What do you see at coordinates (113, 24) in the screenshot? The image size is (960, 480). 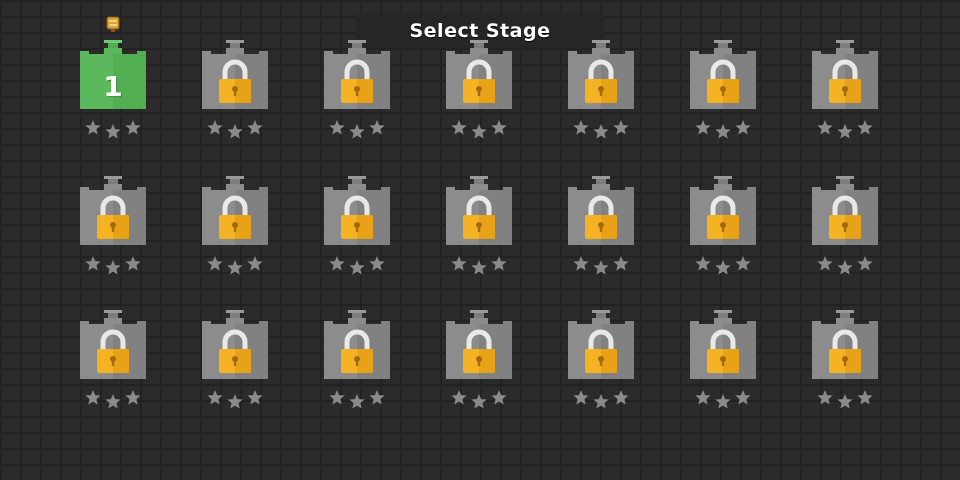 I see `coin-icon` at bounding box center [113, 24].